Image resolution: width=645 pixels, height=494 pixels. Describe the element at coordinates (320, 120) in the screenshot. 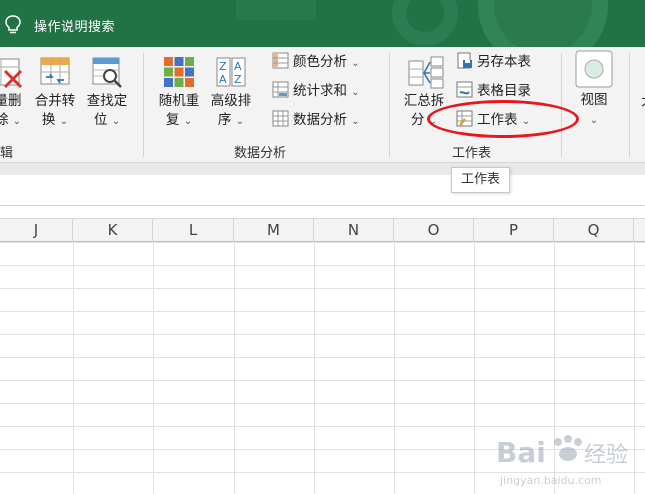

I see `data-analysis-label: 数据分析` at that location.